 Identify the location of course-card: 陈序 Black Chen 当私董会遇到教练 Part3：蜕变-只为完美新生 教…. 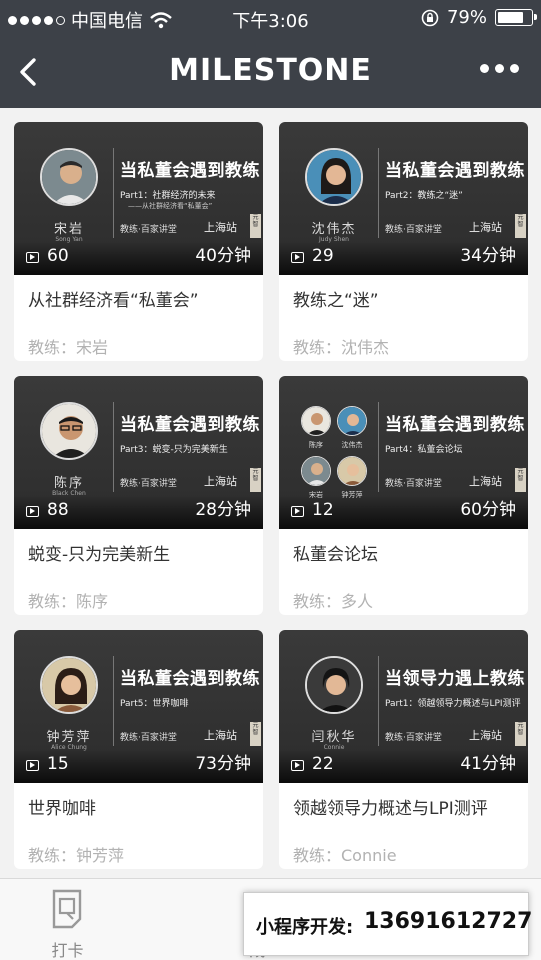
(138, 495).